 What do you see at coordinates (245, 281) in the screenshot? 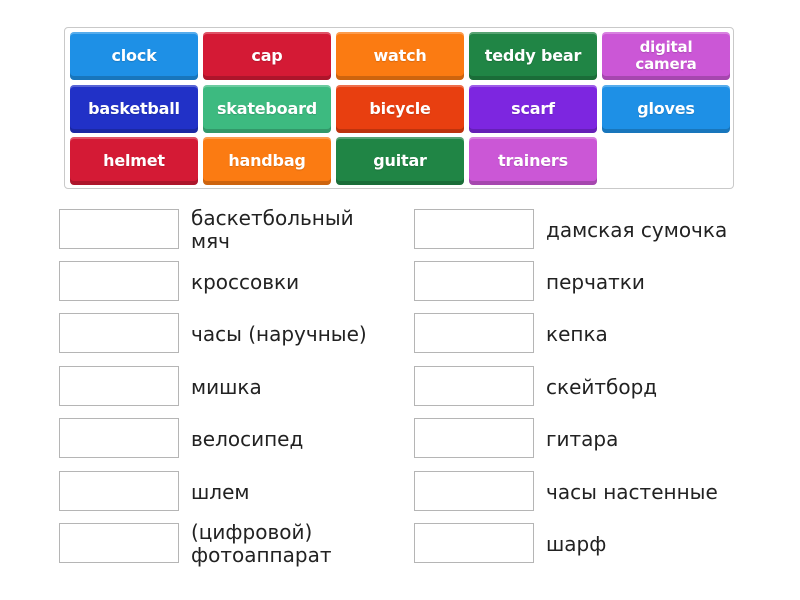
I see `match-label: кроссовки` at bounding box center [245, 281].